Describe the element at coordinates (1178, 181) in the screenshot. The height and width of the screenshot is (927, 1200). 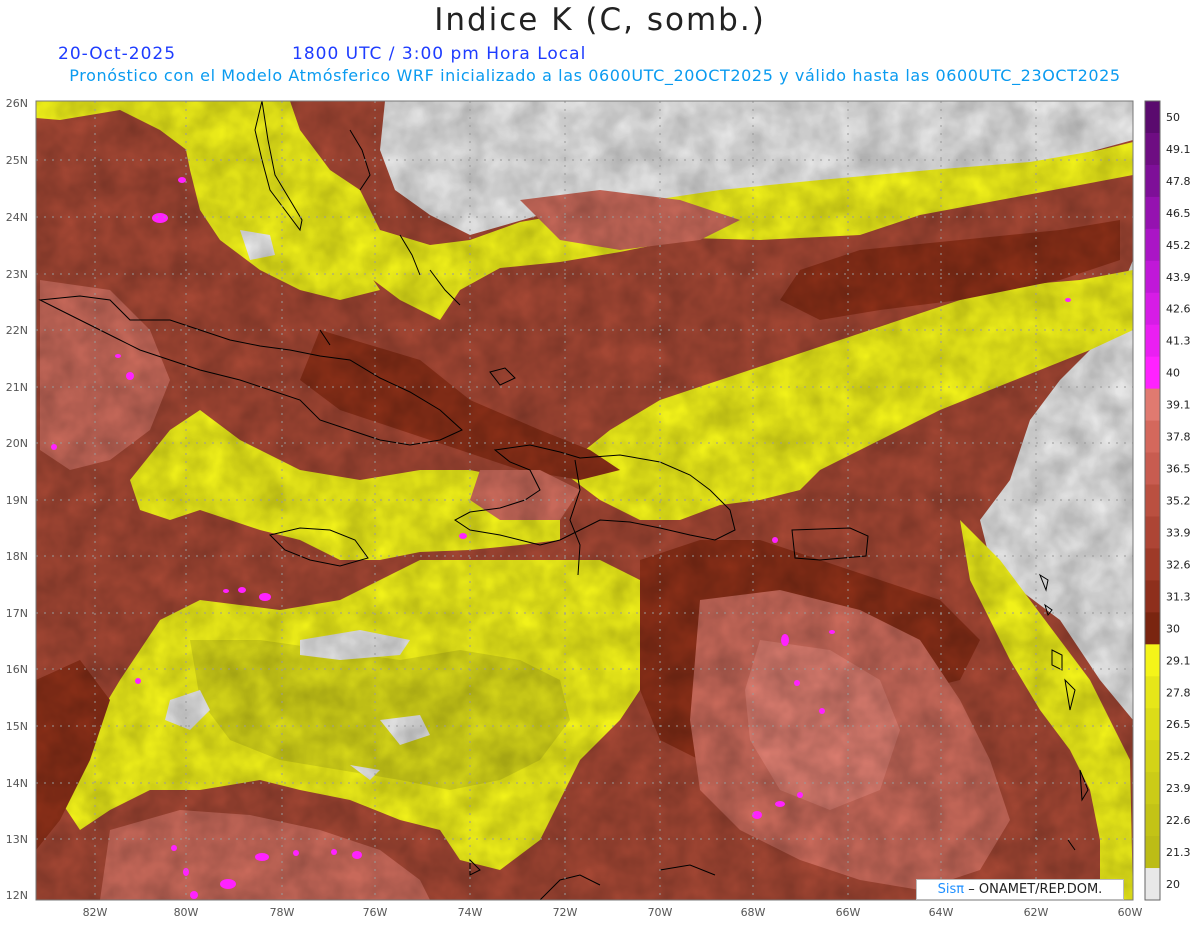
I see `colorbar-label: 47.8` at that location.